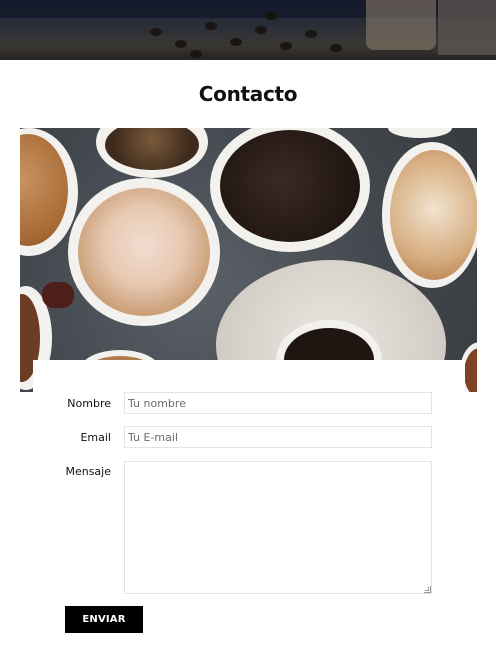 This screenshot has height=665, width=496. I want to click on name-input, so click(278, 403).